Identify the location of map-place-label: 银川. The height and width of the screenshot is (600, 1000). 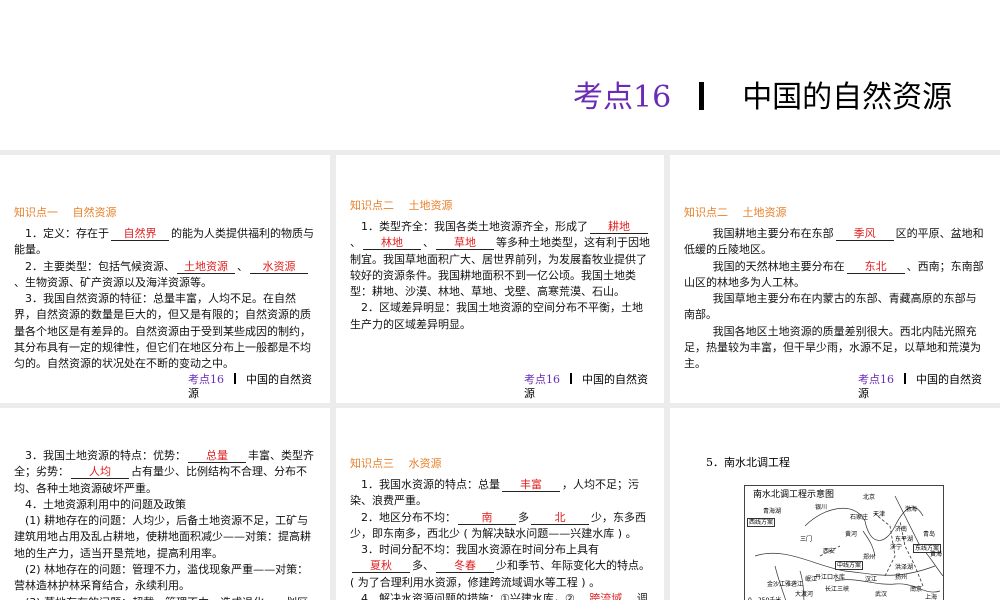
(821, 507).